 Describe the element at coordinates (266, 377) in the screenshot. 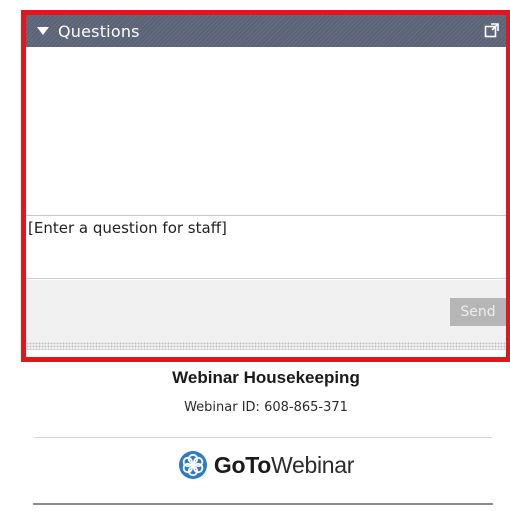

I see `footer-title: Webinar Housekeeping` at that location.